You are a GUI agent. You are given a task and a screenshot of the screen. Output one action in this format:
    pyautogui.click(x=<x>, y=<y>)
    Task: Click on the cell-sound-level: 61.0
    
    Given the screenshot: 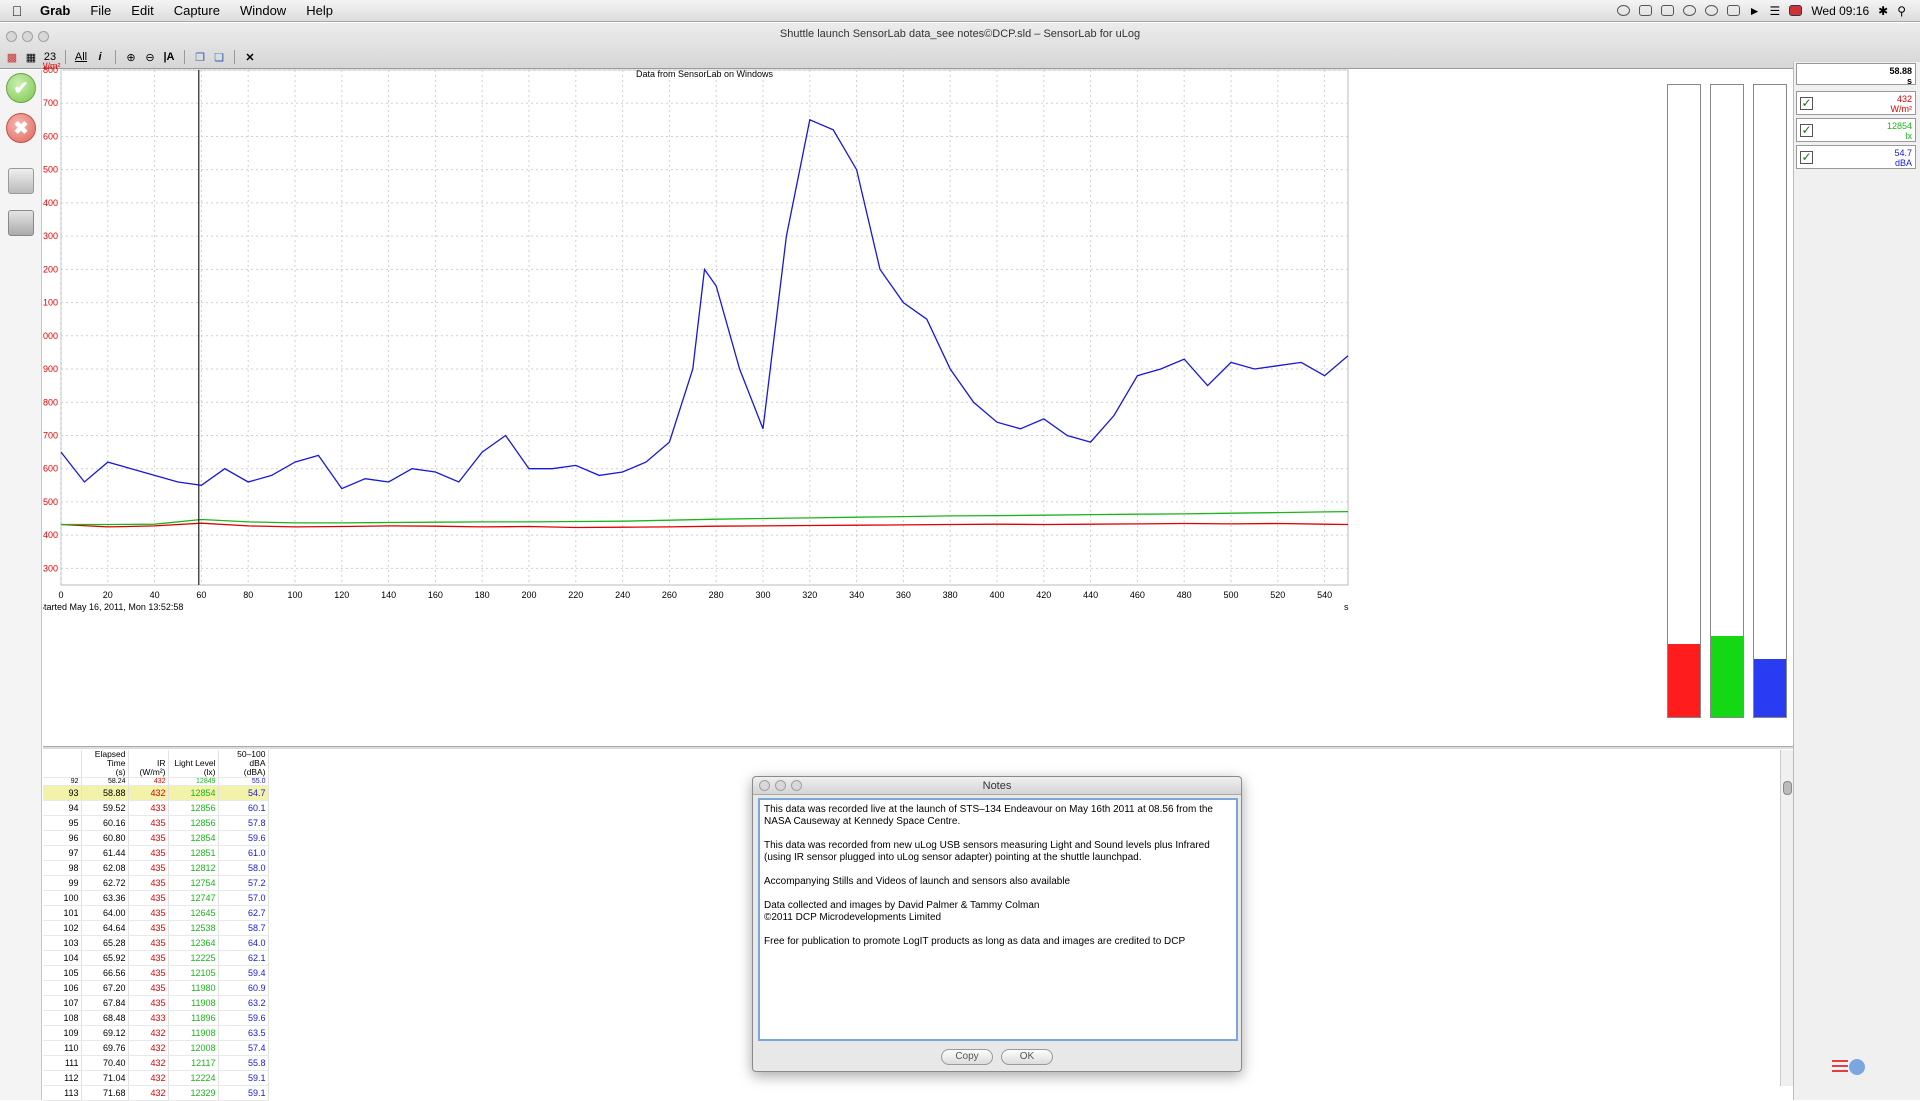 What is the action you would take?
    pyautogui.click(x=243, y=853)
    